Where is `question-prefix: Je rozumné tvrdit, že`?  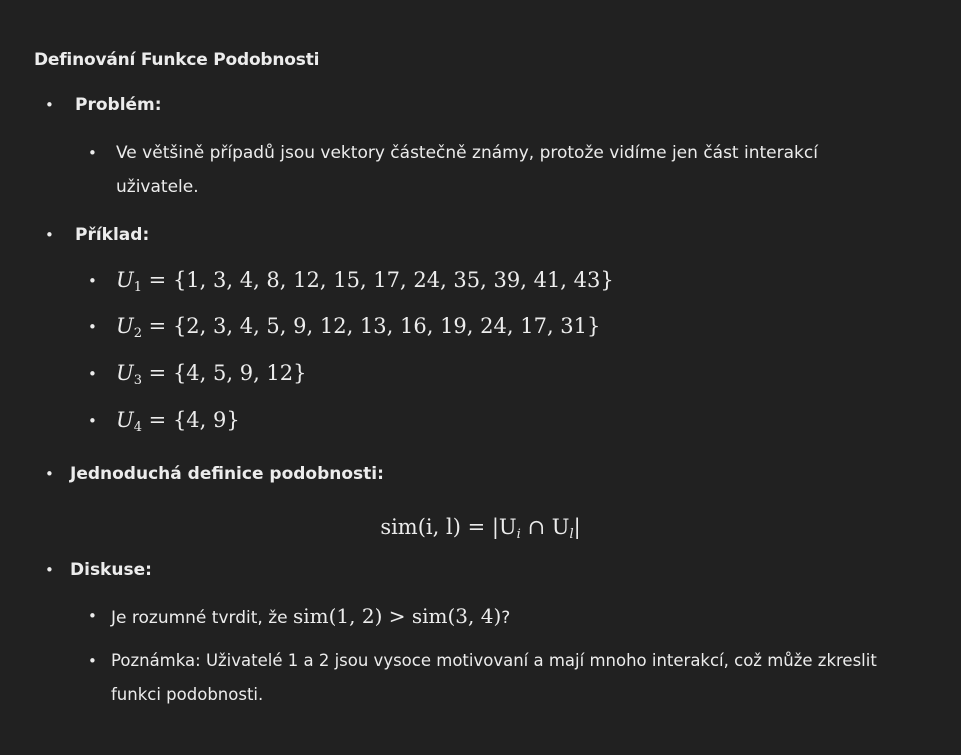 question-prefix: Je rozumné tvrdit, že is located at coordinates (202, 618).